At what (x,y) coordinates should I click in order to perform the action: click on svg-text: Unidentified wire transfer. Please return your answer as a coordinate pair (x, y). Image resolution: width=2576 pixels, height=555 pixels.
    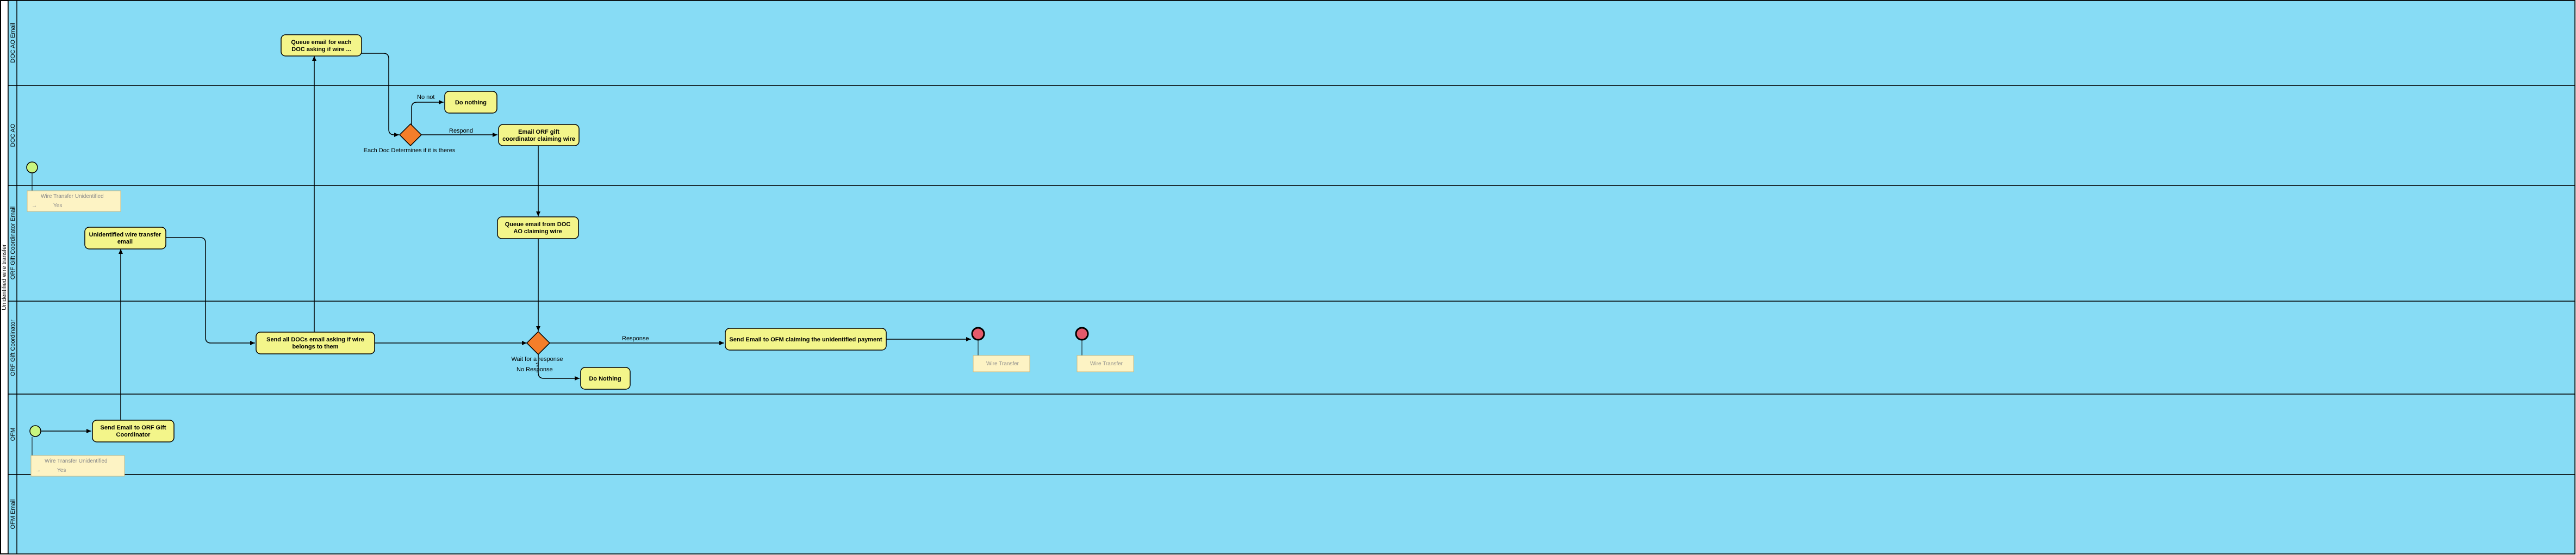
    Looking at the image, I should click on (125, 235).